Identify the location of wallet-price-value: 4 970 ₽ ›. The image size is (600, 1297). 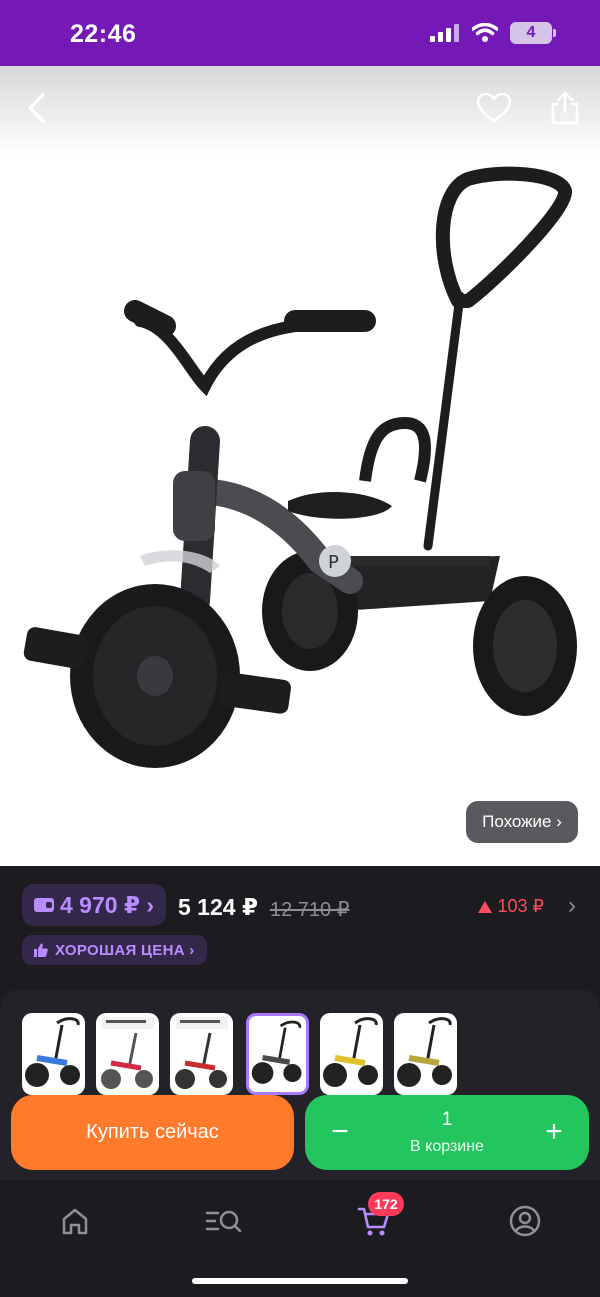
(107, 904).